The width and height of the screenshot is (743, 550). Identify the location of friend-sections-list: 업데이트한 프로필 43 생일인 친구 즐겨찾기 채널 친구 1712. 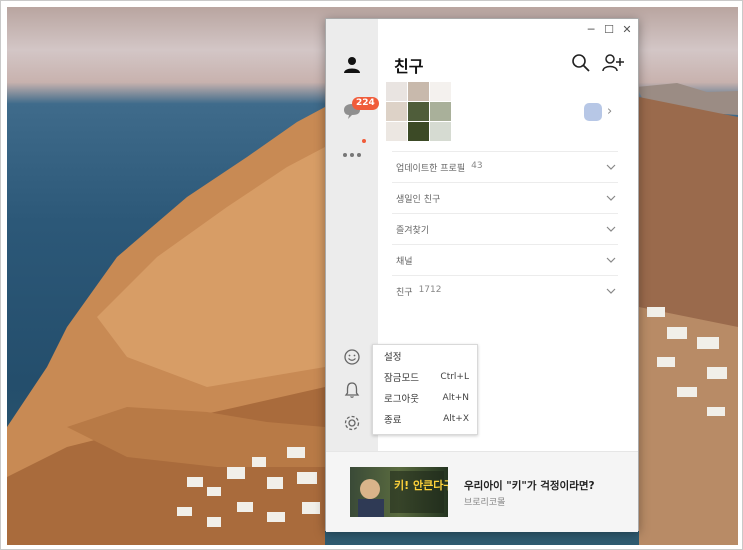
(505, 228).